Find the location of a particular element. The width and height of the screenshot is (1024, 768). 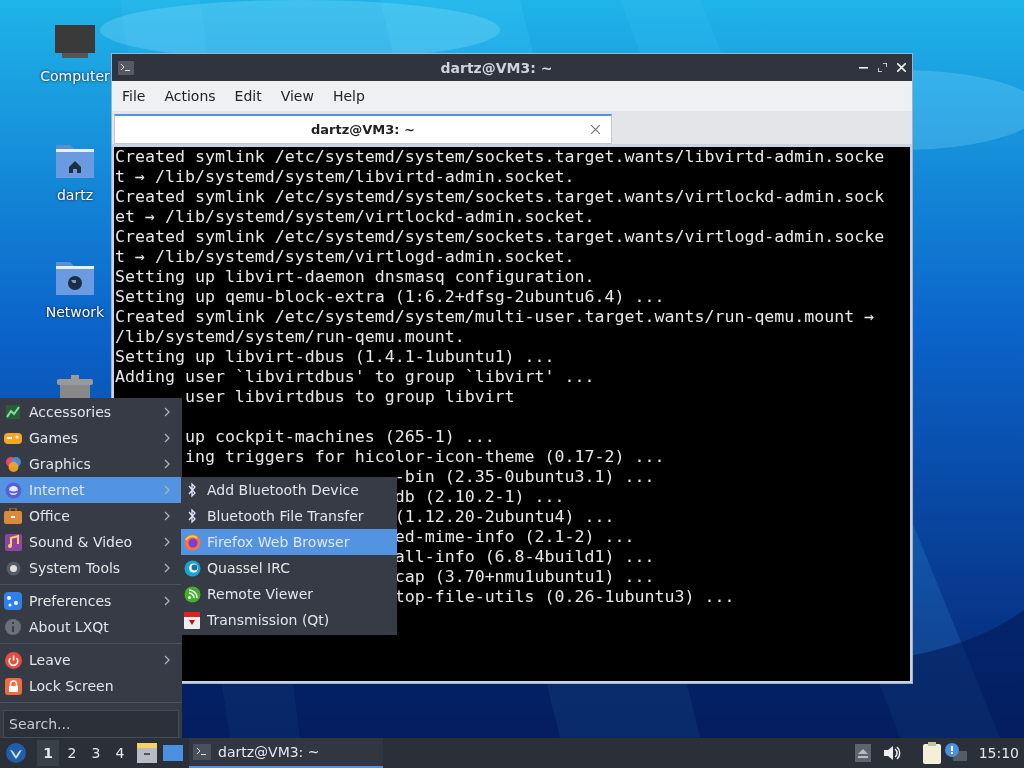

logo-icon is located at coordinates (16, 753).